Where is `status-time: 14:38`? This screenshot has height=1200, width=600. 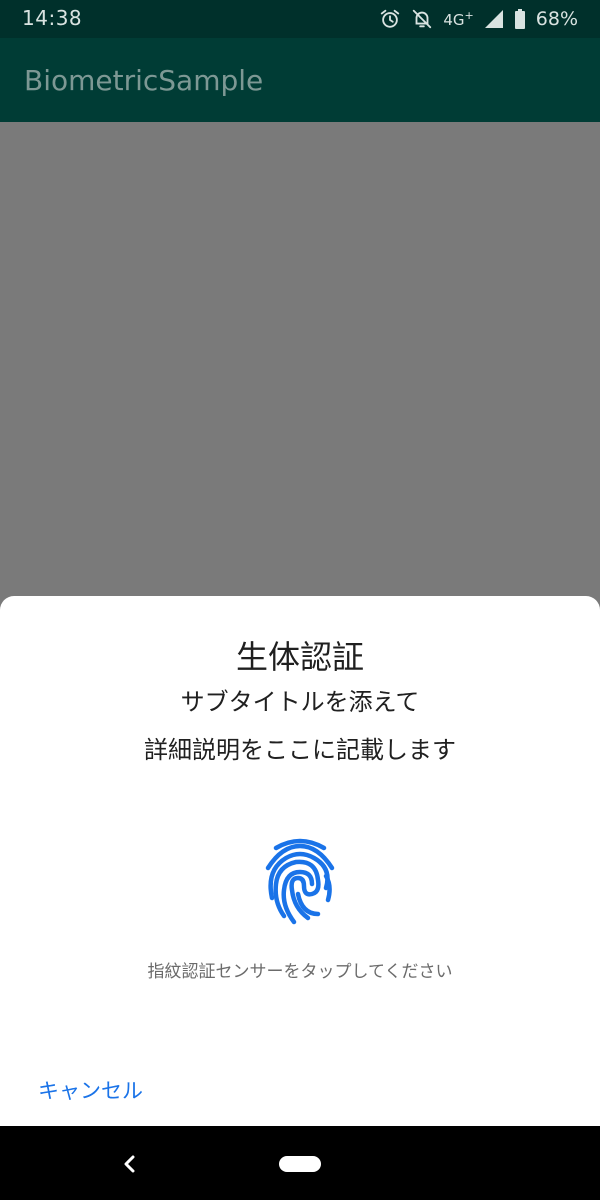 status-time: 14:38 is located at coordinates (52, 18).